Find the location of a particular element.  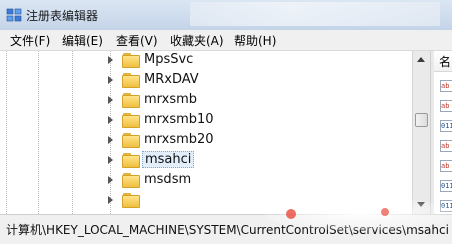

menu-bar: 文件(F) 编辑(E) 查看(V) 收藏夹(A) 帮助(H) is located at coordinates (226, 40).